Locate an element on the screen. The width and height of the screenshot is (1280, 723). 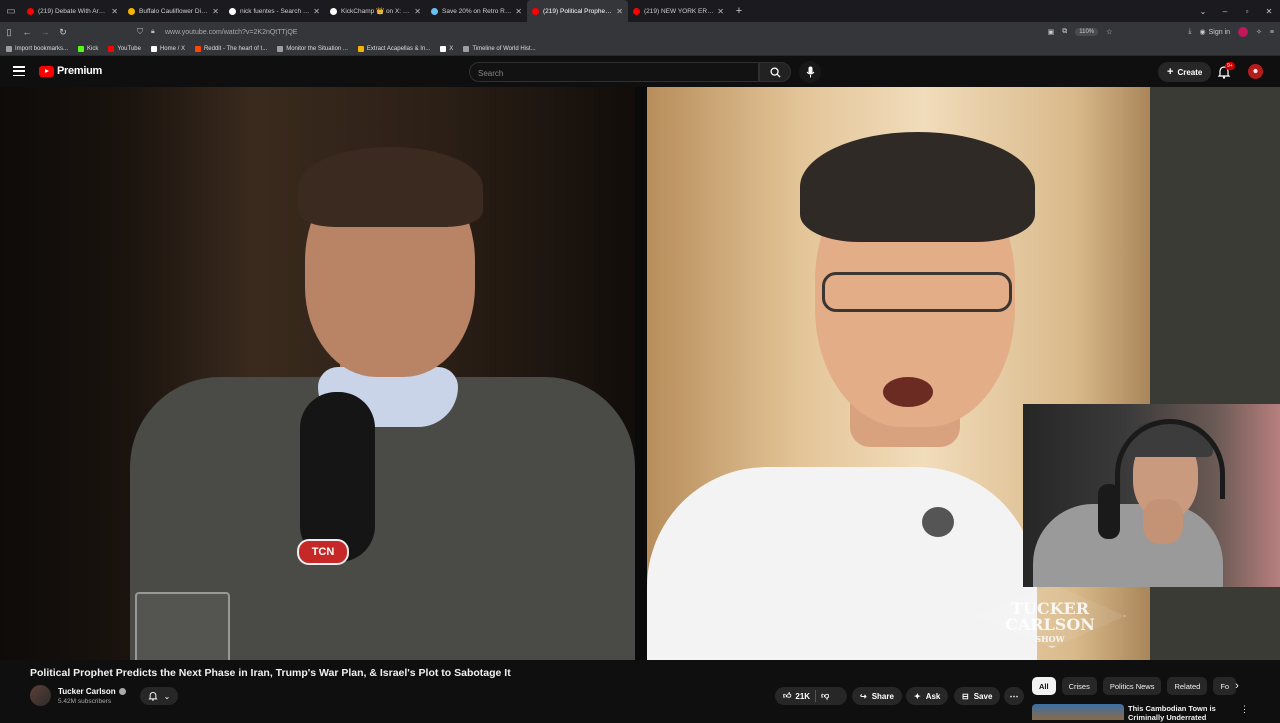
filter-chip: Politics News is located at coordinates (1132, 686).